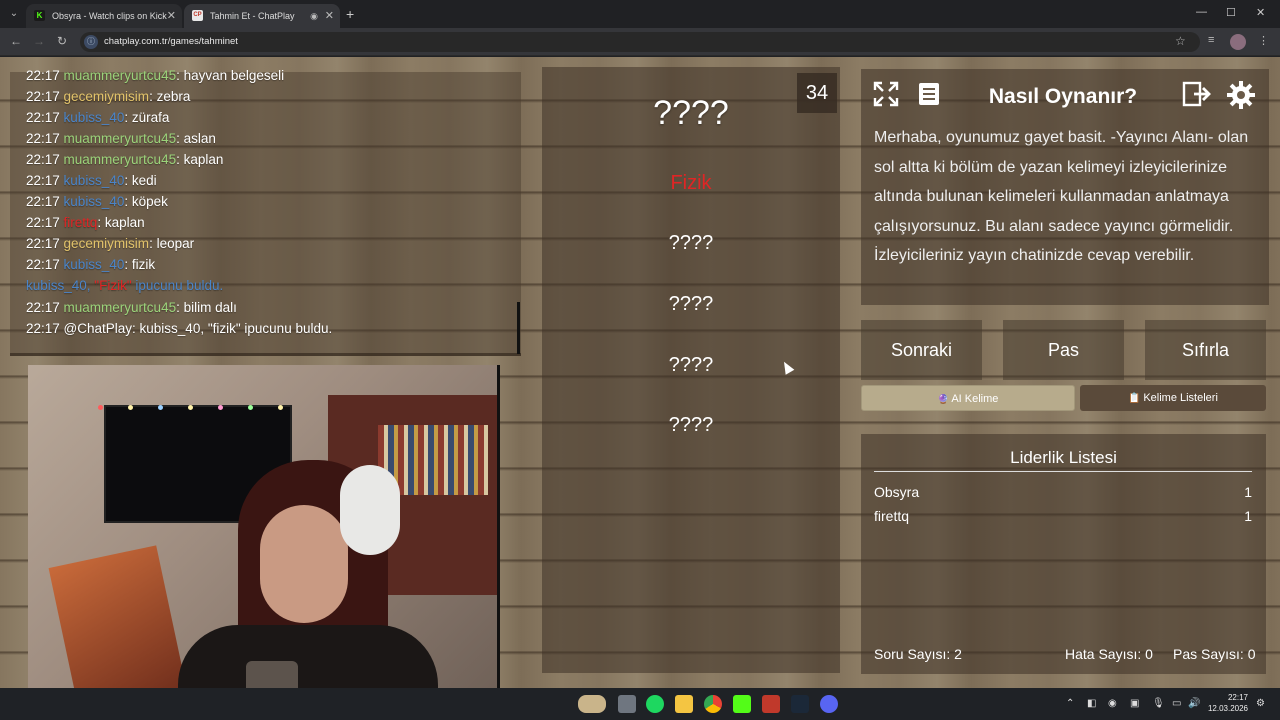 The height and width of the screenshot is (720, 1280). Describe the element at coordinates (1211, 40) in the screenshot. I see `extensions-icon: ≡` at that location.